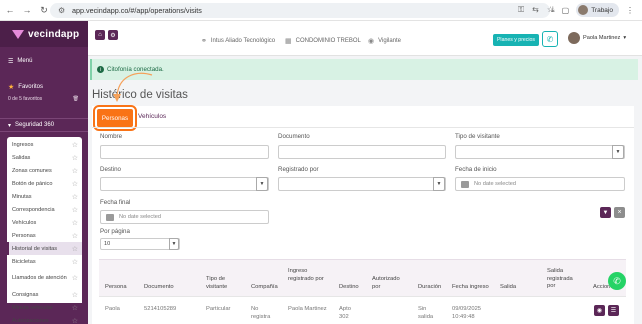 This screenshot has width=642, height=324. I want to click on user-menu: Paola Martinez ▾, so click(597, 38).